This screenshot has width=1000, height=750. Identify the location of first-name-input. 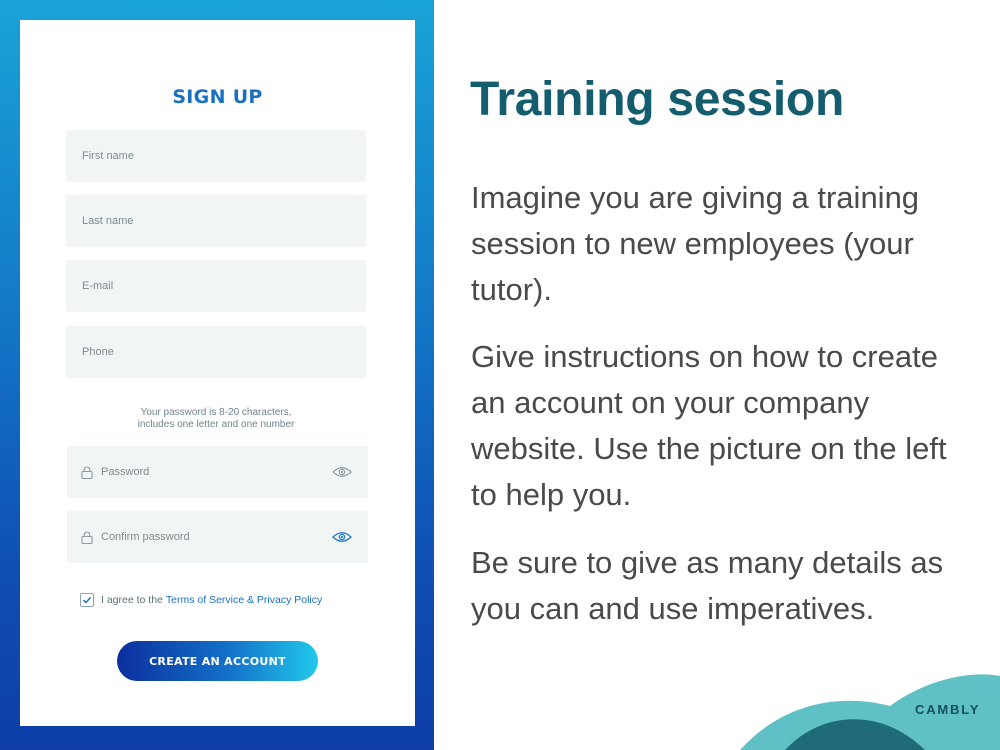
(216, 156).